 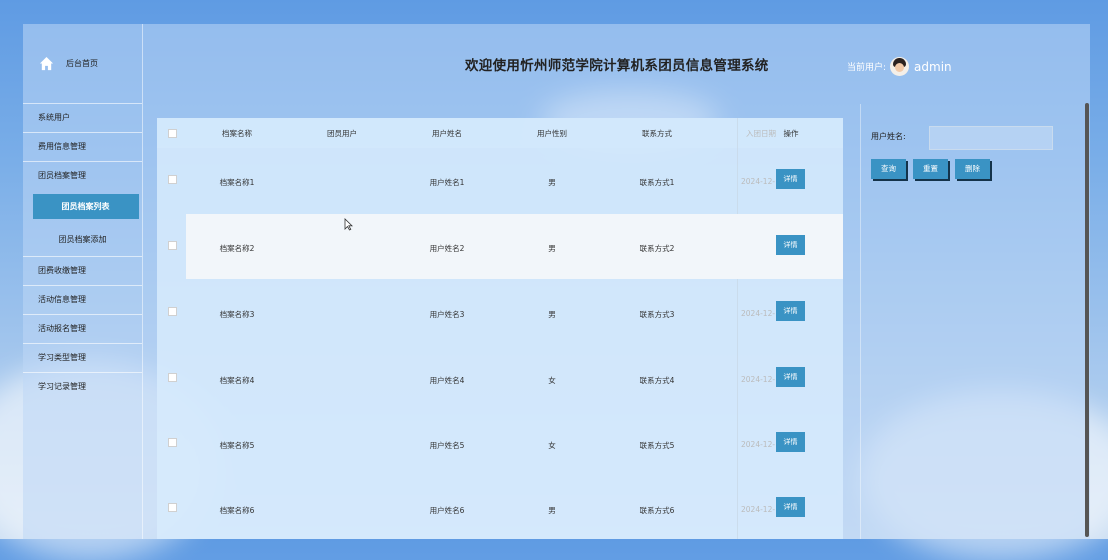 What do you see at coordinates (447, 510) in the screenshot?
I see `cell-user-name: 用户姓名6` at bounding box center [447, 510].